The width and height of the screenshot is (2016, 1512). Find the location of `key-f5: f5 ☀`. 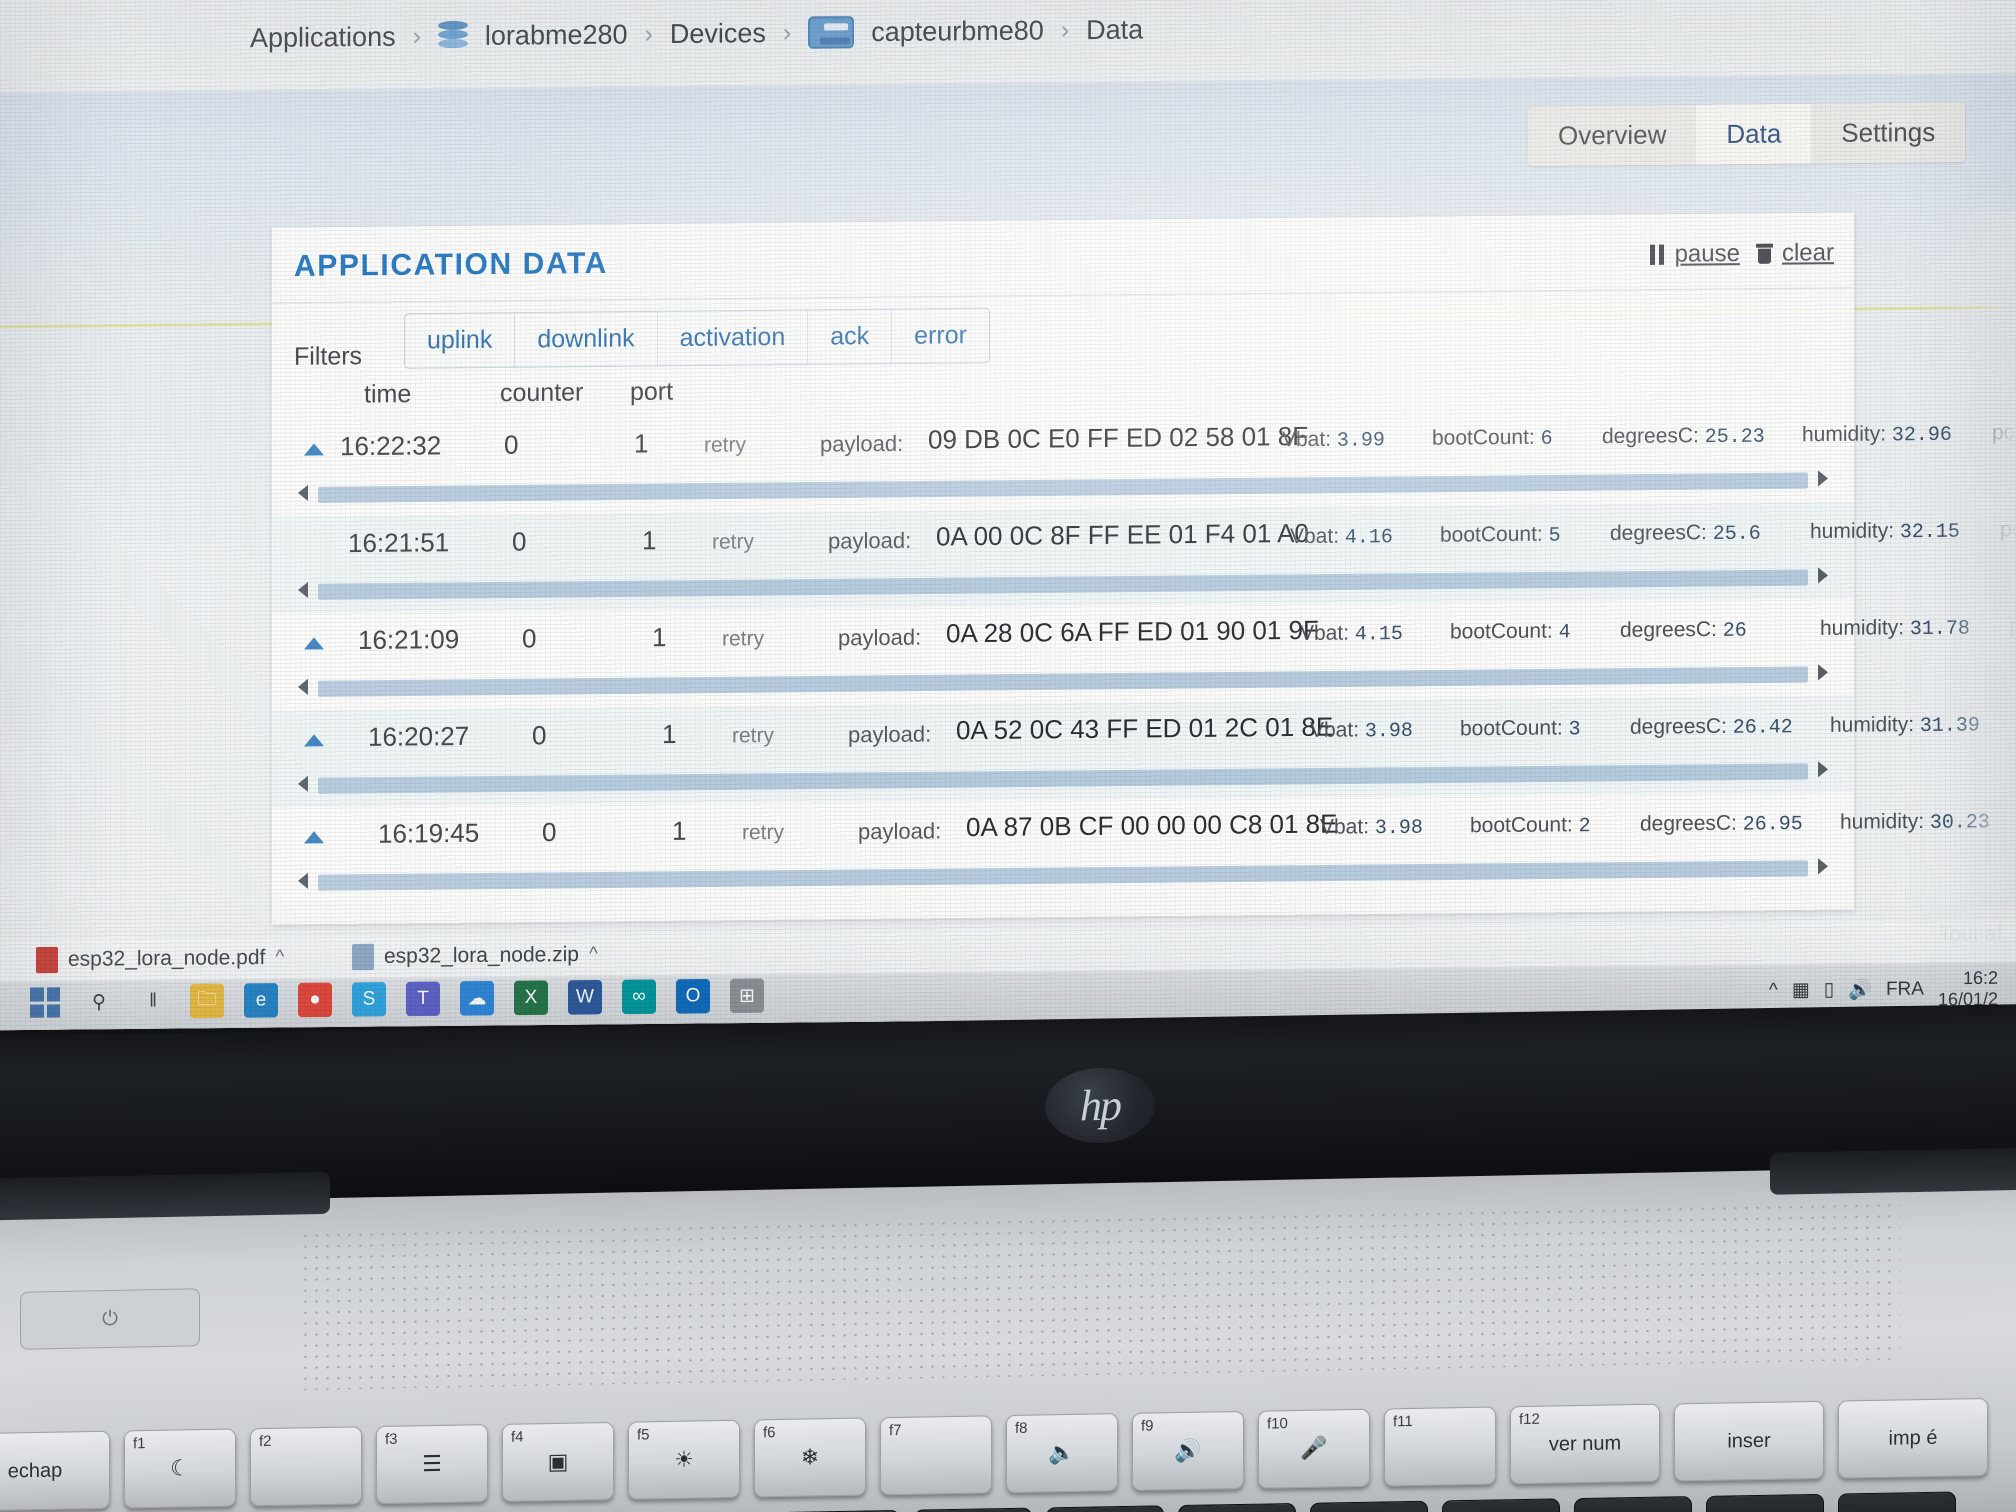

key-f5: f5 ☀ is located at coordinates (684, 1459).